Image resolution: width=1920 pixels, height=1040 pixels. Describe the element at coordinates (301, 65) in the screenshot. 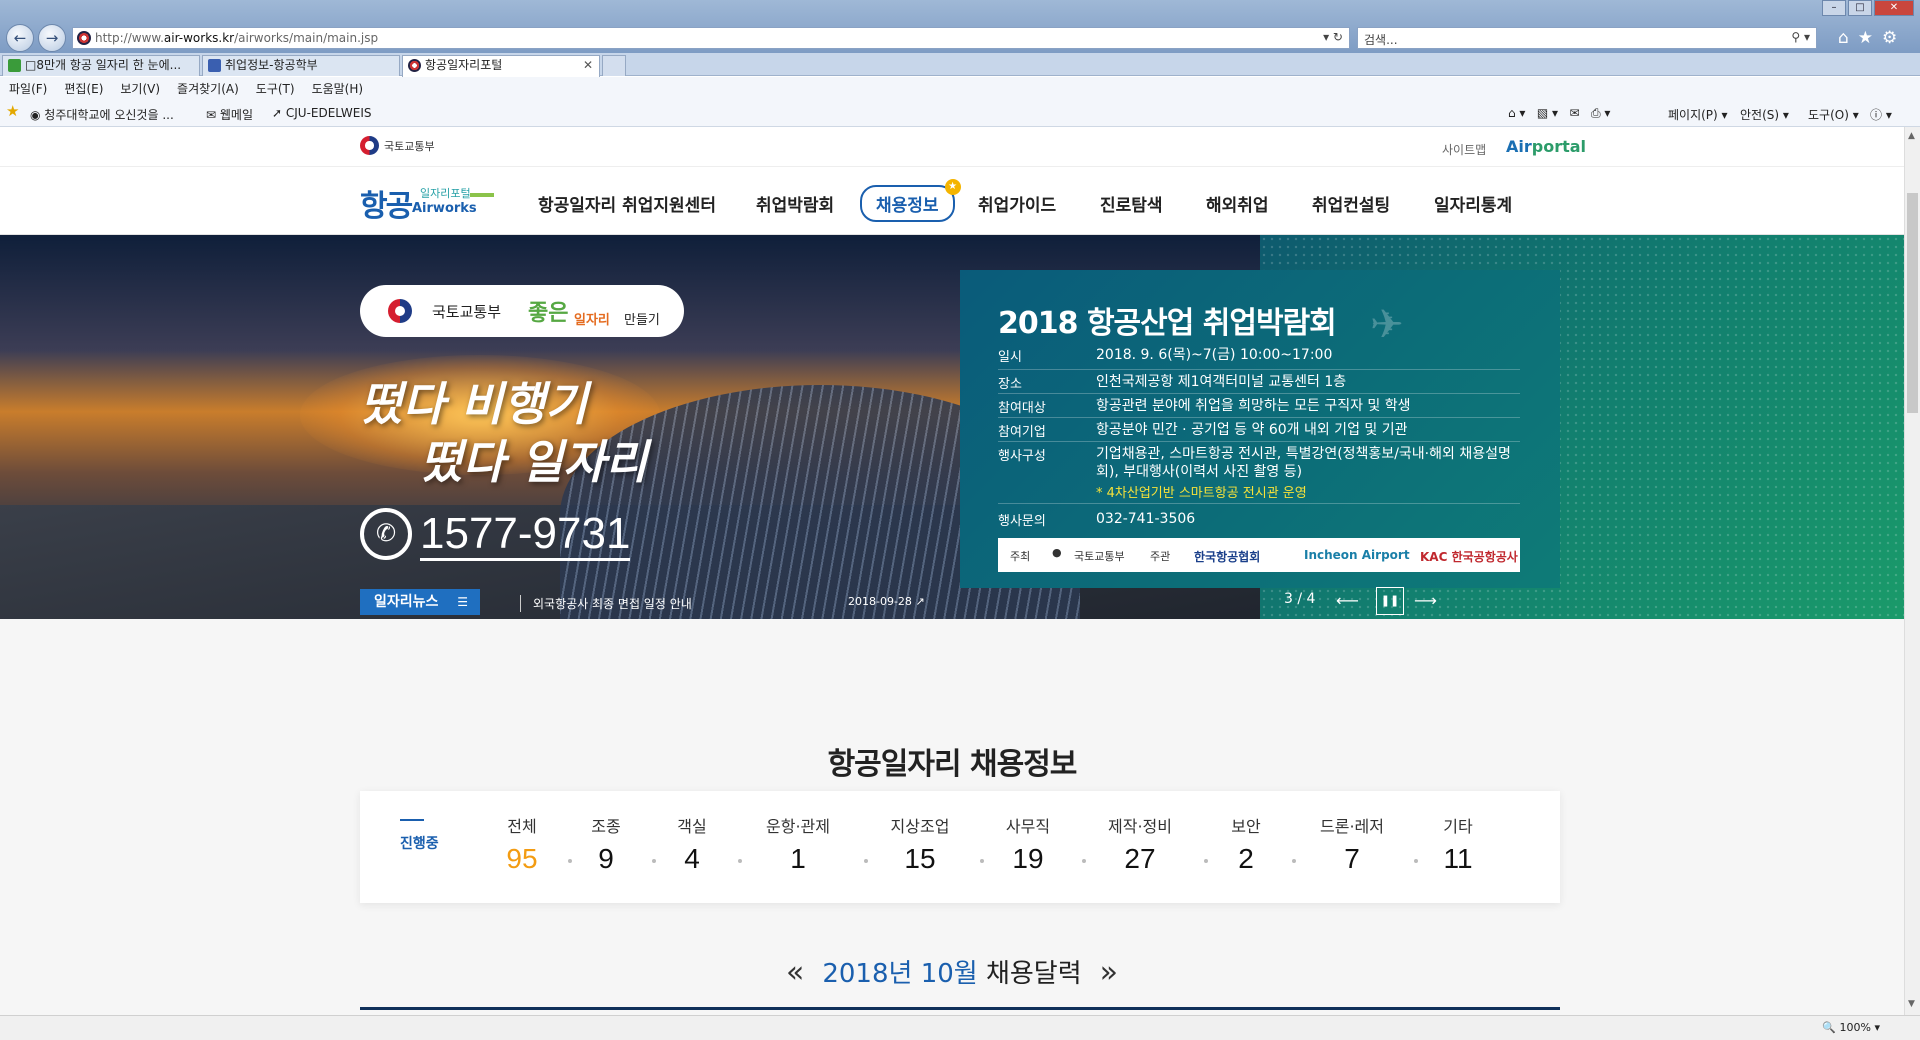

I see `tab-2: 취업정보-항공학부` at that location.